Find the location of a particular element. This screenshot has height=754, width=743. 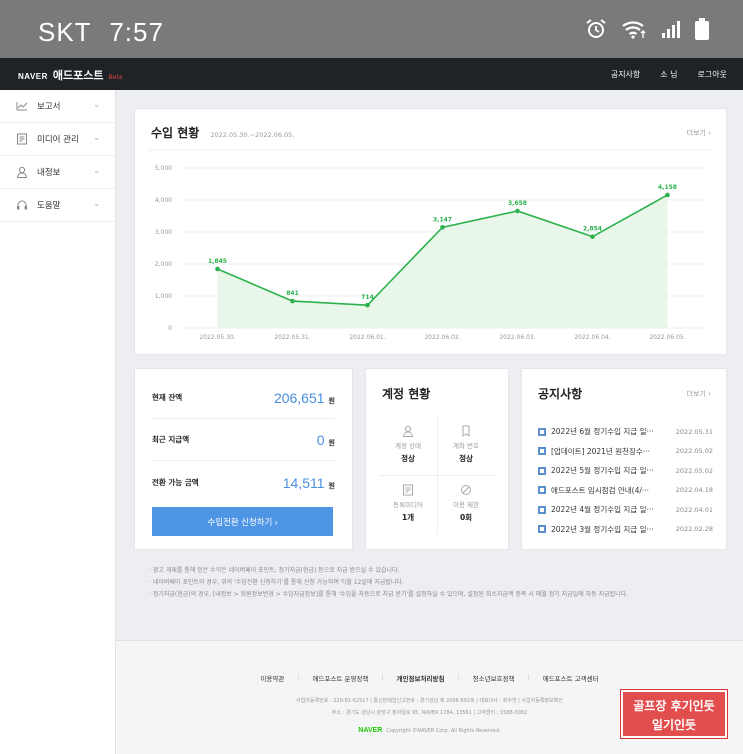

nav-notice-link: 공지사항 is located at coordinates (625, 74).